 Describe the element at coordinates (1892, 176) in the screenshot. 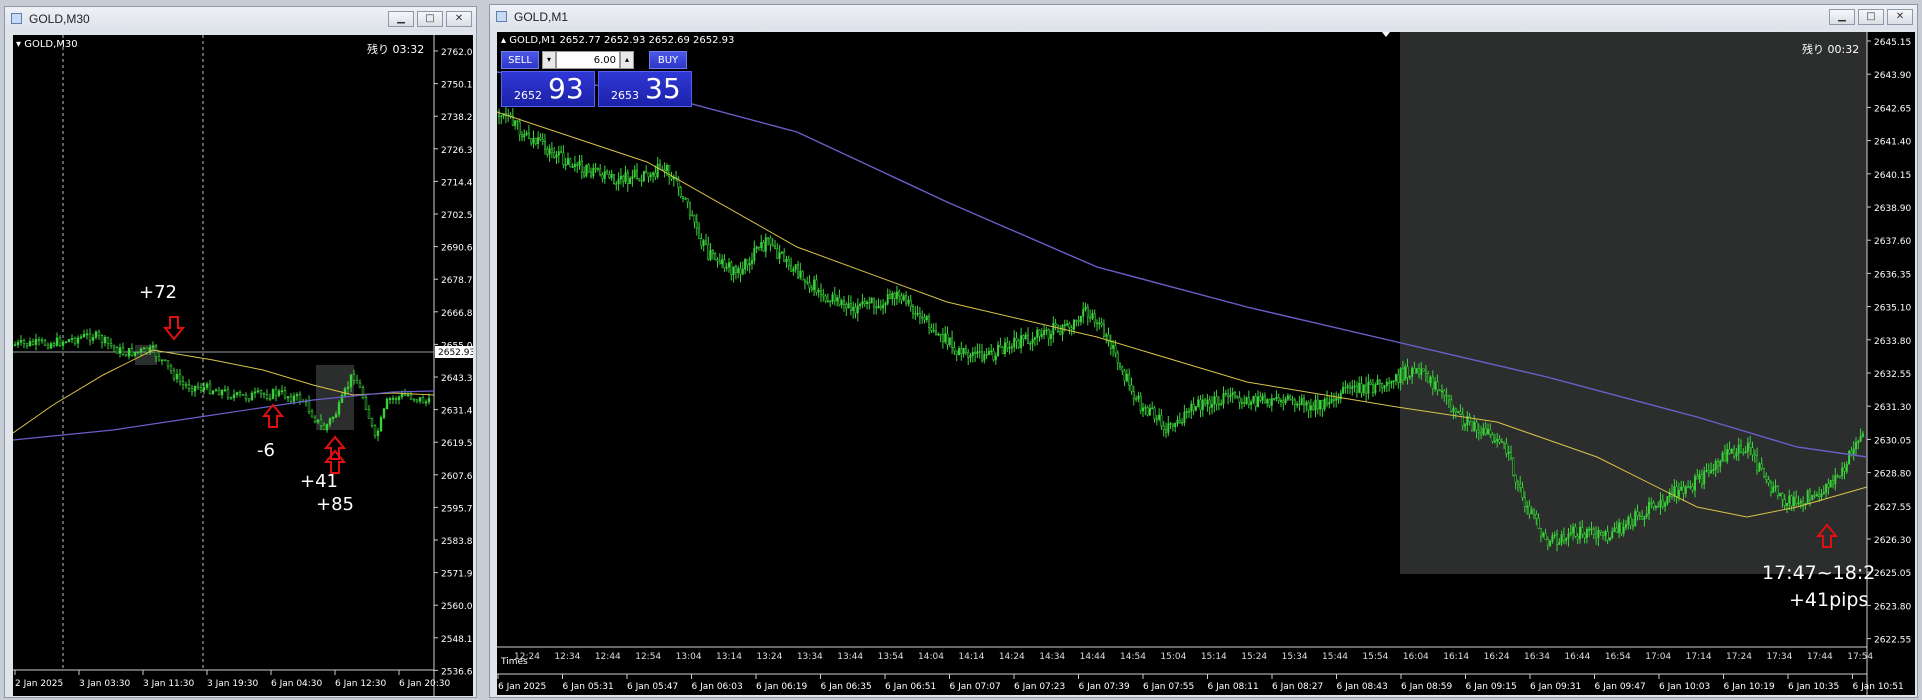

I see `y-tick-label: 2640.15` at that location.